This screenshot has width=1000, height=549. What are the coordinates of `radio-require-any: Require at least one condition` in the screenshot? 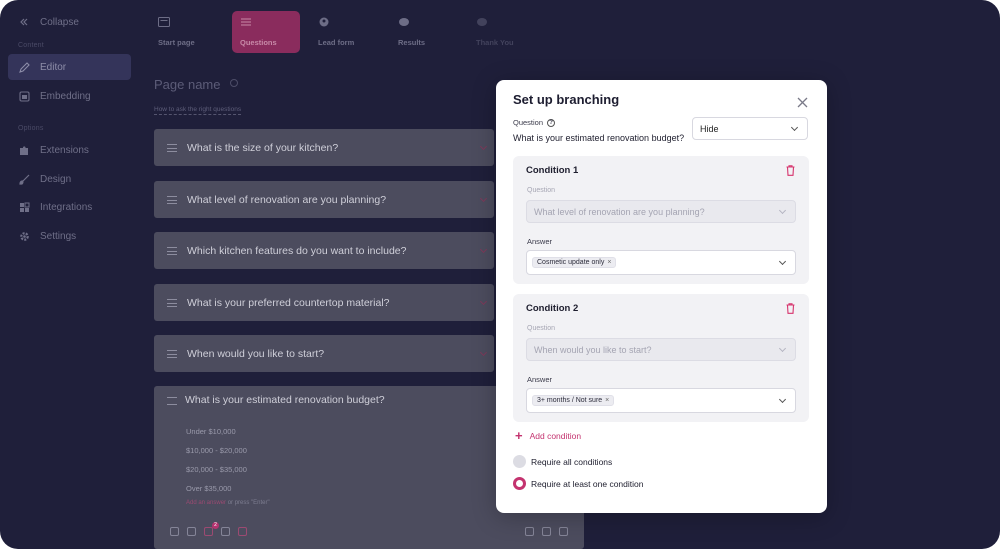 It's located at (578, 483).